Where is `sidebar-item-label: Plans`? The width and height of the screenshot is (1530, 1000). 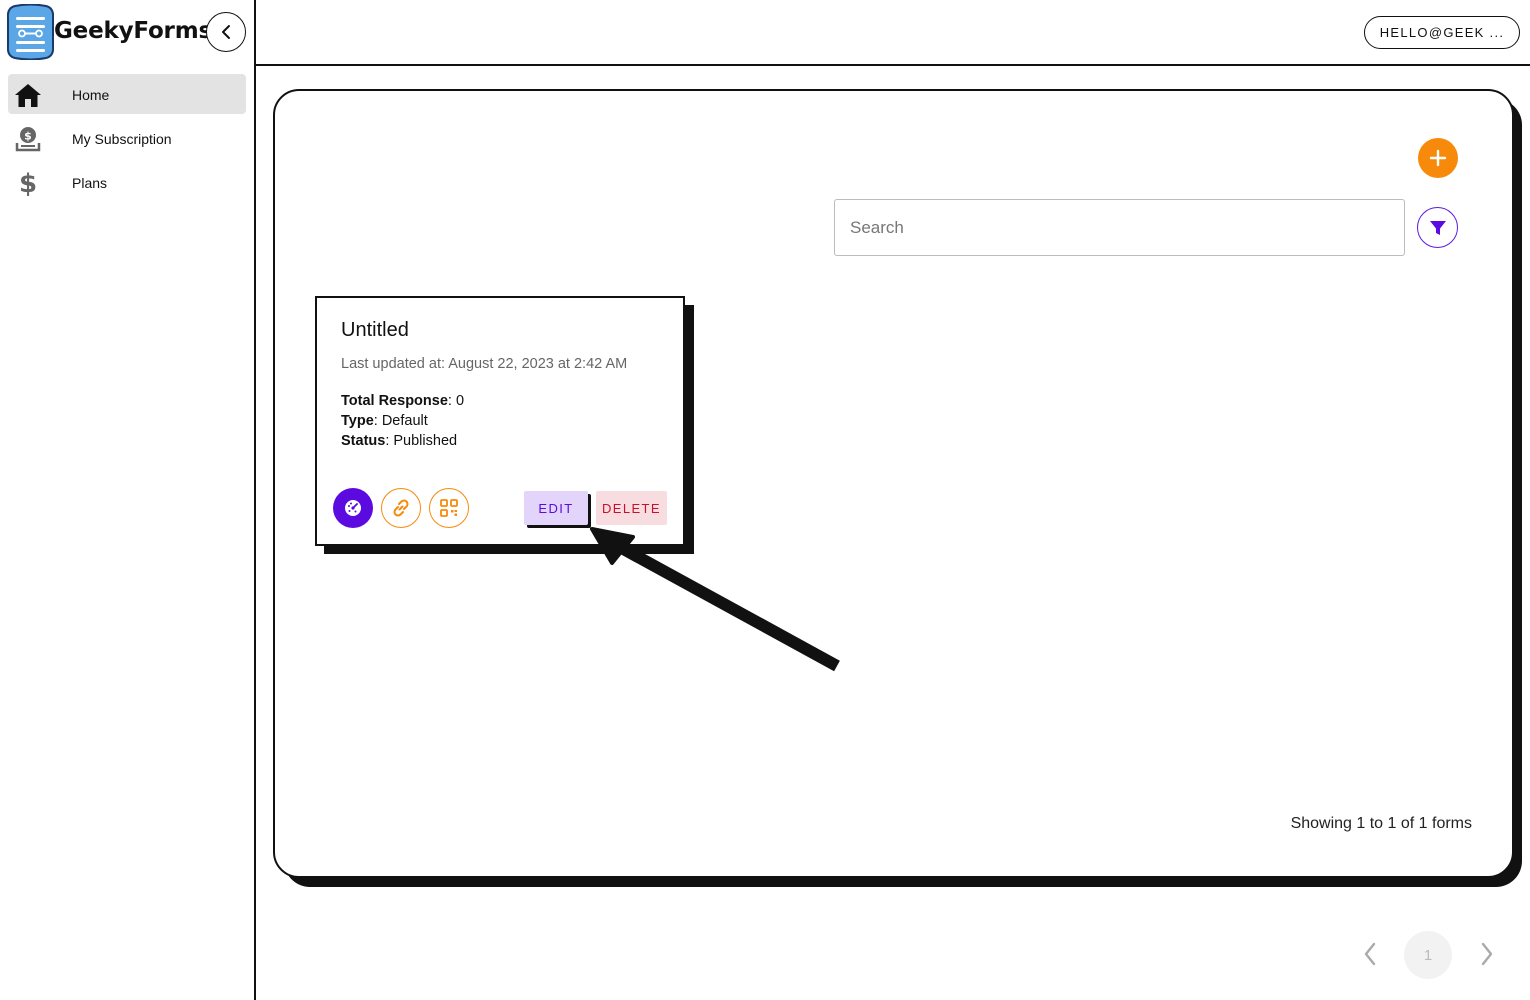 sidebar-item-label: Plans is located at coordinates (90, 183).